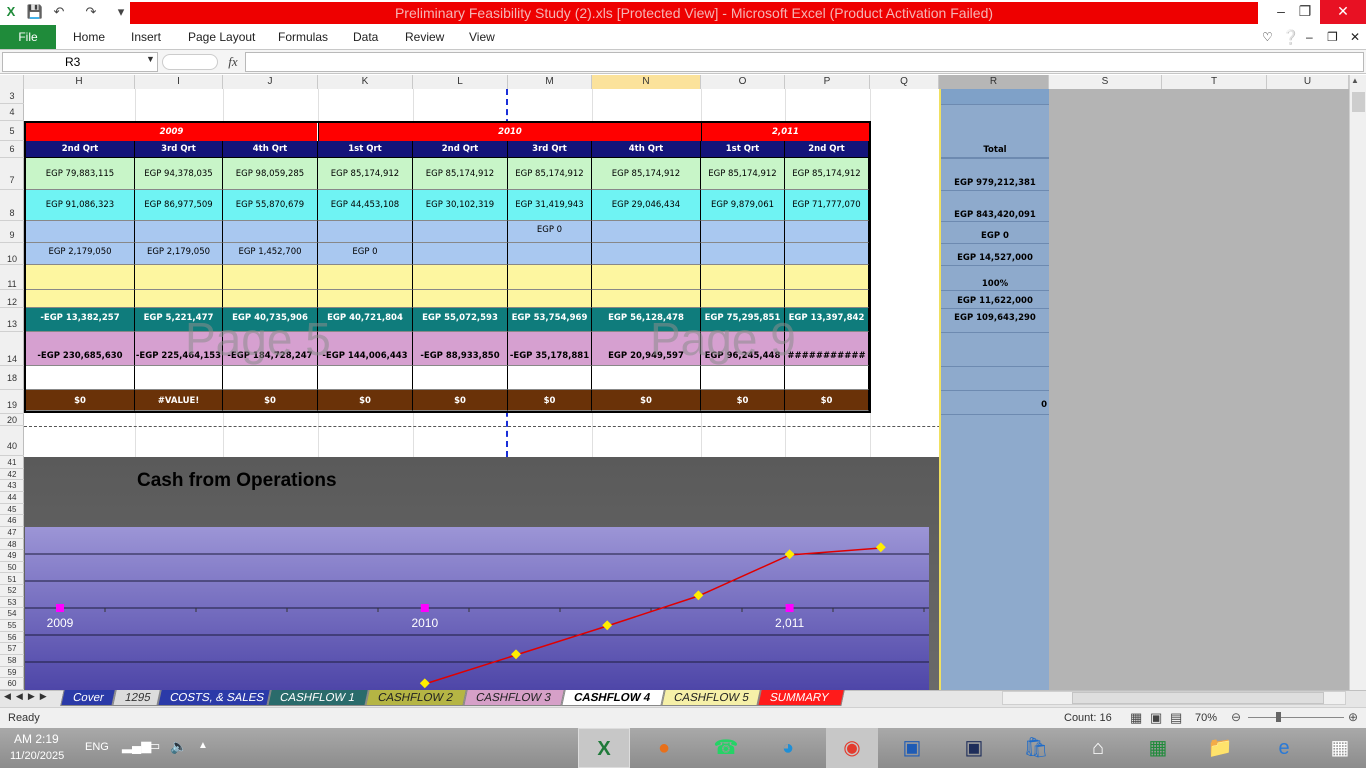 This screenshot has width=1366, height=769. Describe the element at coordinates (11, 12) in the screenshot. I see `excel-app-icon: X` at that location.